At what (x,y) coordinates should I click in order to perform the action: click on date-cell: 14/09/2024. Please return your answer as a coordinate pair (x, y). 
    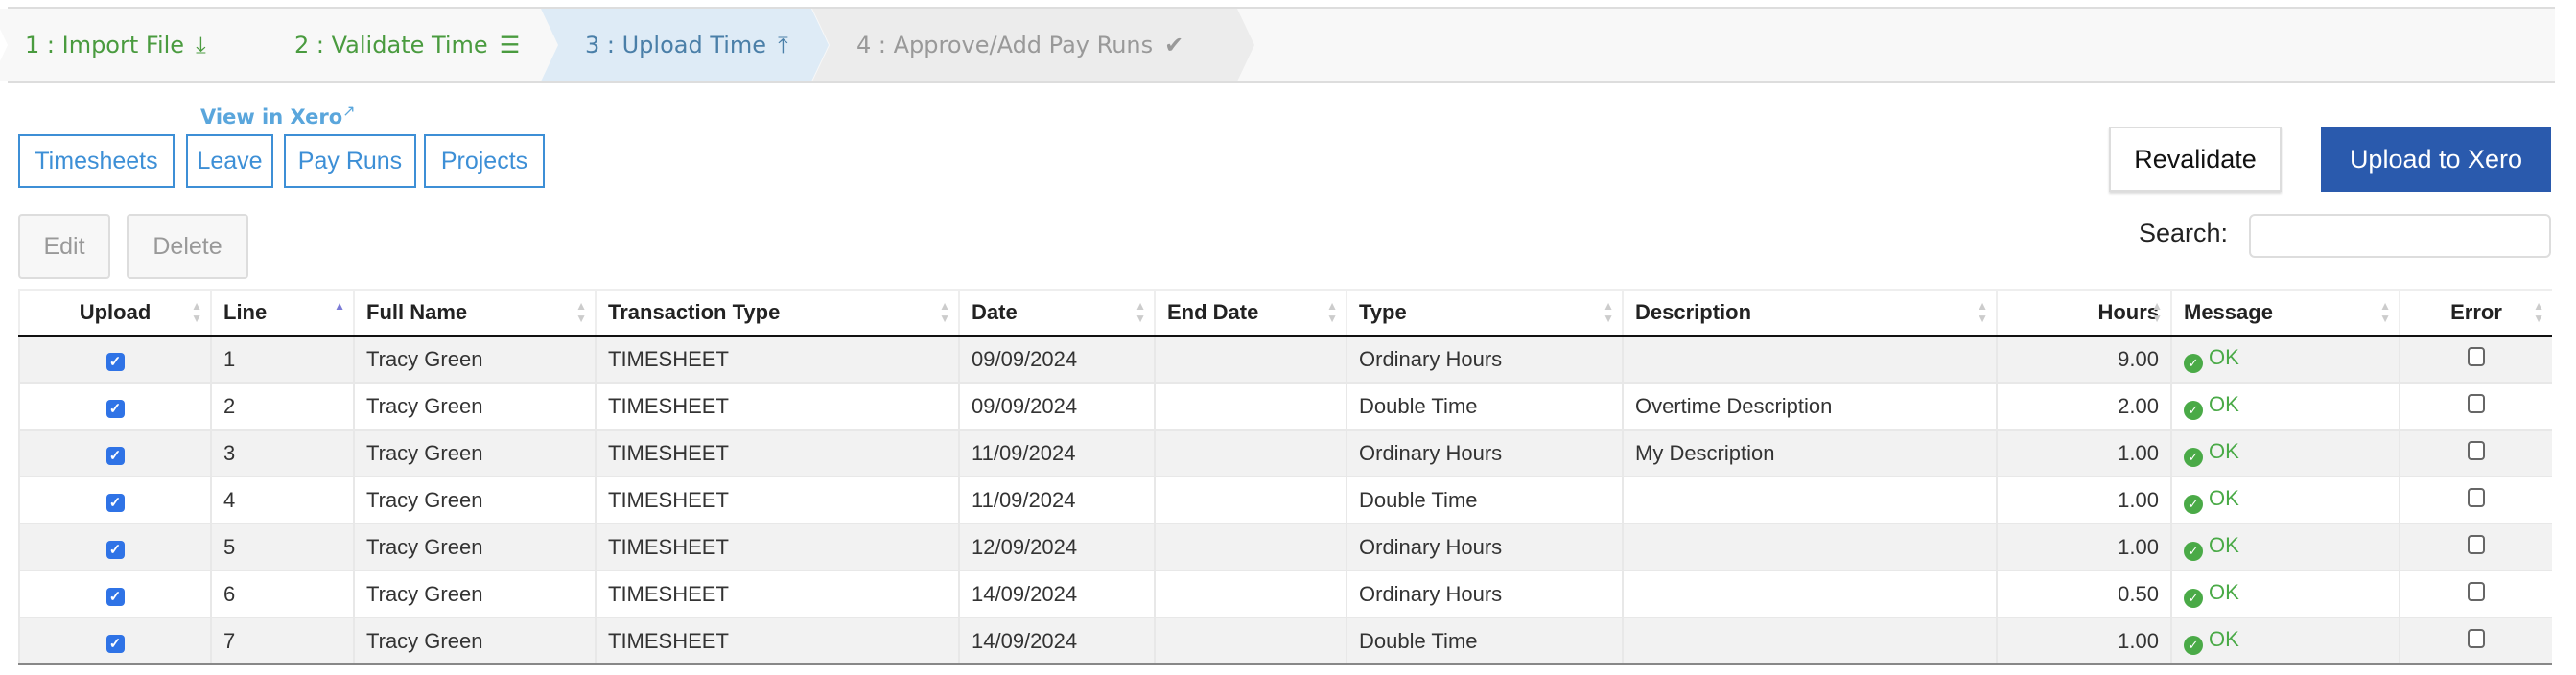
    Looking at the image, I should click on (1056, 594).